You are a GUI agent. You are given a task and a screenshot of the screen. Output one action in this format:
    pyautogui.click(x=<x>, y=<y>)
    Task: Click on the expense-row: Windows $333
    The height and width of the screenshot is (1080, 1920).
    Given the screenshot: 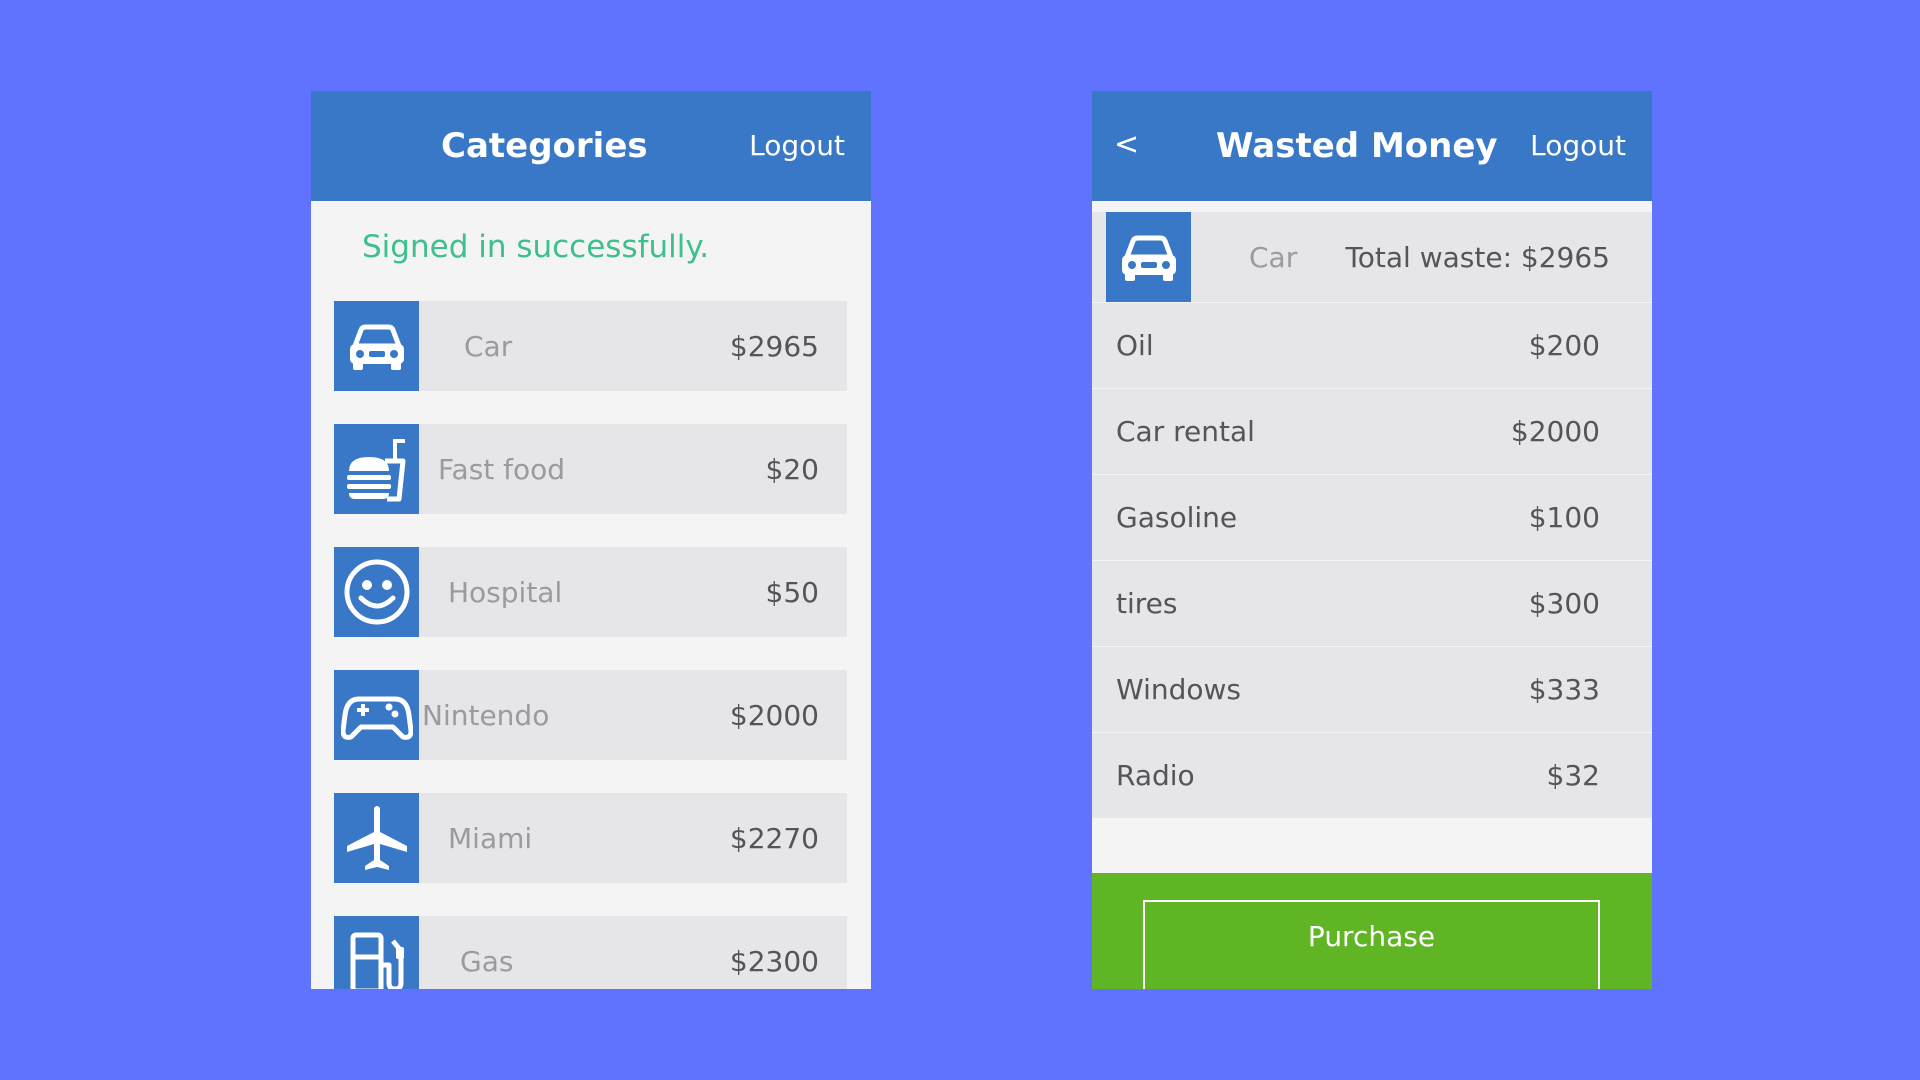 What is the action you would take?
    pyautogui.click(x=1372, y=689)
    